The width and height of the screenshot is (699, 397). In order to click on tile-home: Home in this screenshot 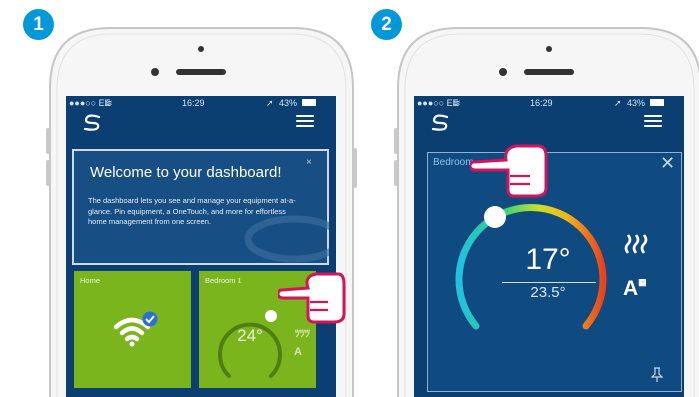, I will do `click(132, 329)`.